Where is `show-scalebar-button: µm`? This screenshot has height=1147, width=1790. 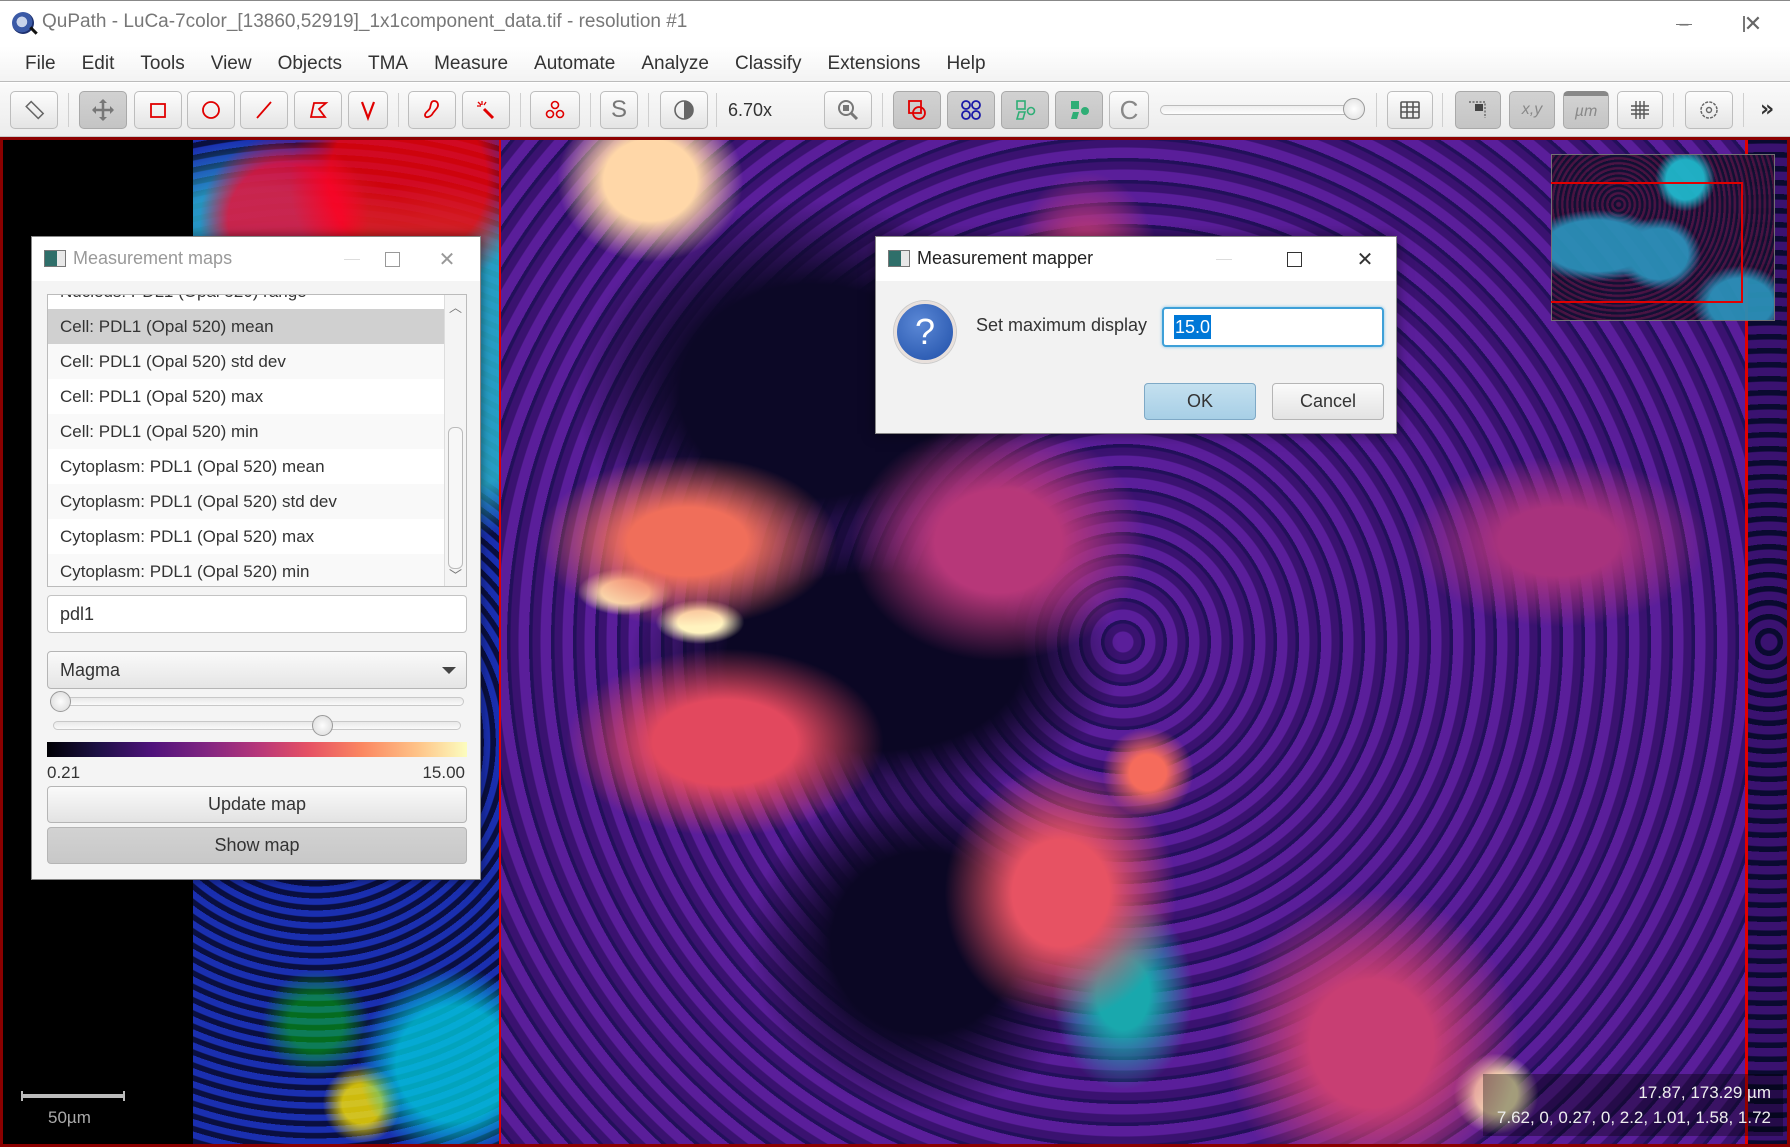 show-scalebar-button: µm is located at coordinates (1586, 110).